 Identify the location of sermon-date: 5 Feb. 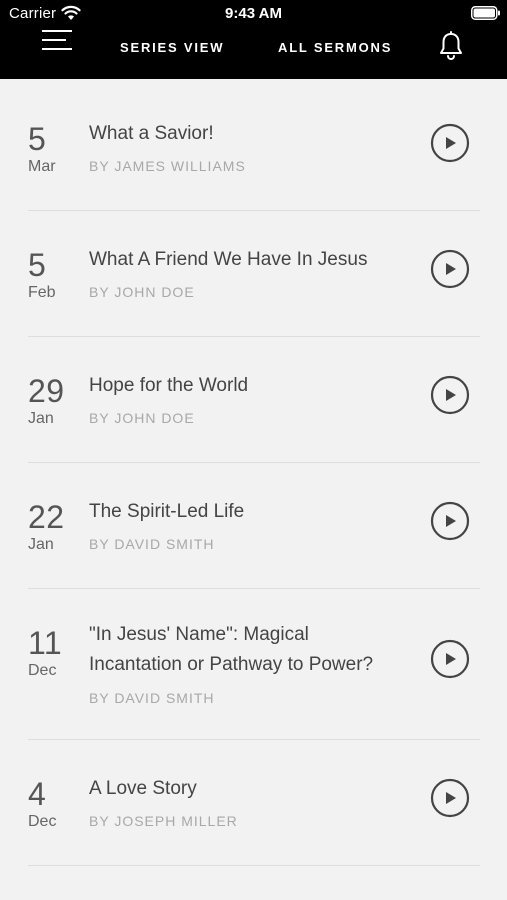
(58, 275).